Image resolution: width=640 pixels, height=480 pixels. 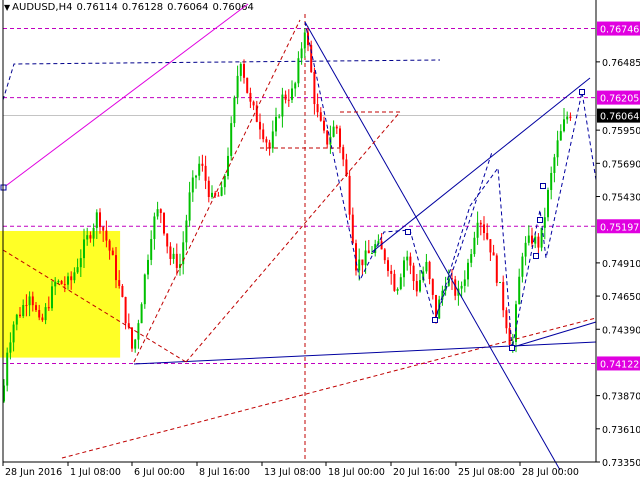 What do you see at coordinates (621, 131) in the screenshot?
I see `y-tick-label-1: 0.75950` at bounding box center [621, 131].